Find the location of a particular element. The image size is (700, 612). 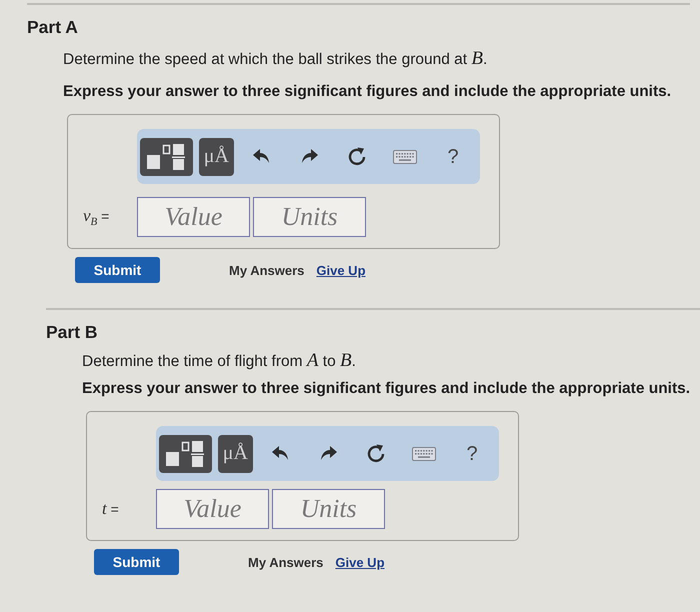

part-title: Part A is located at coordinates (52, 27).